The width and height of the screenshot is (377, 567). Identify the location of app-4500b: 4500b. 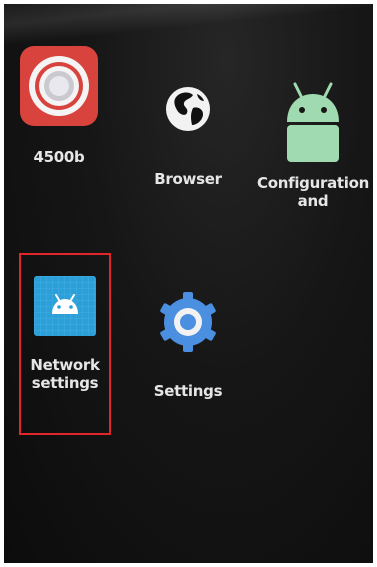
(59, 106).